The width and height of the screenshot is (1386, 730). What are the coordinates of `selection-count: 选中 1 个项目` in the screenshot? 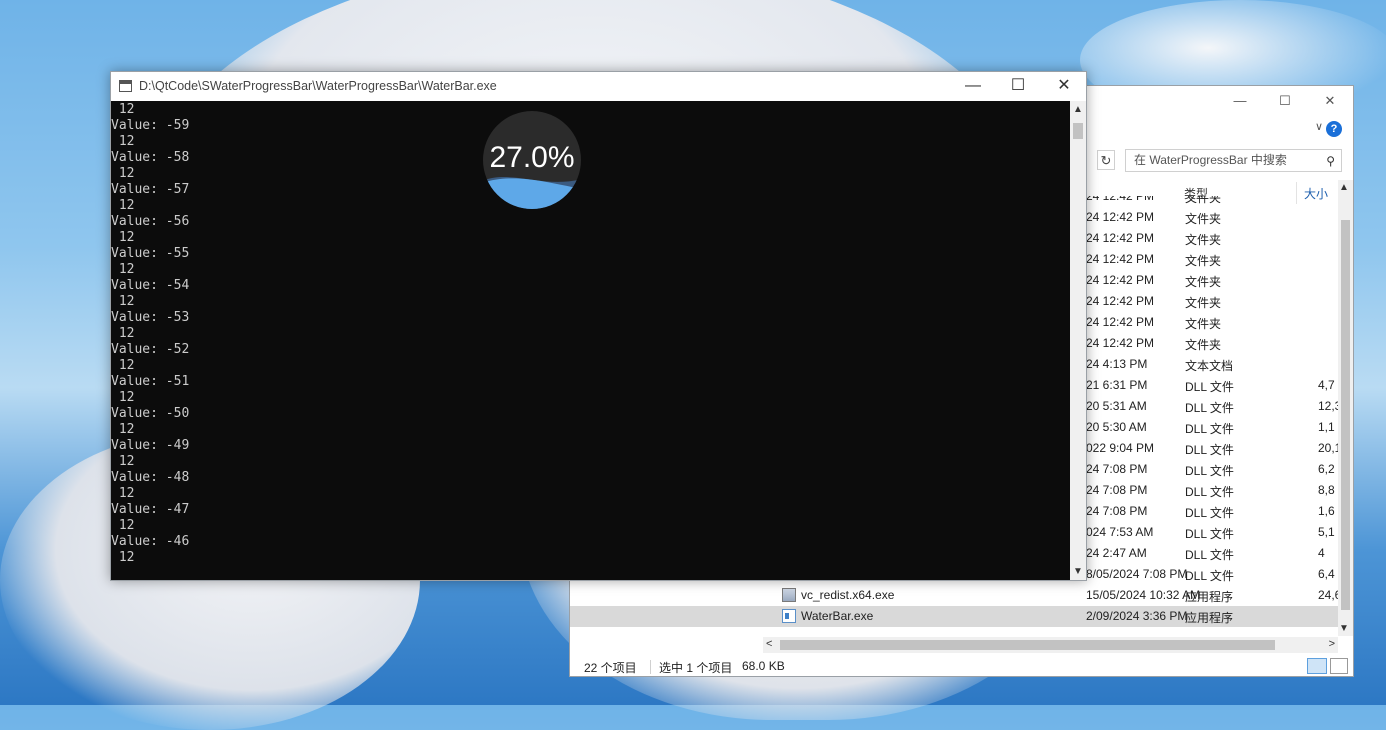 It's located at (696, 668).